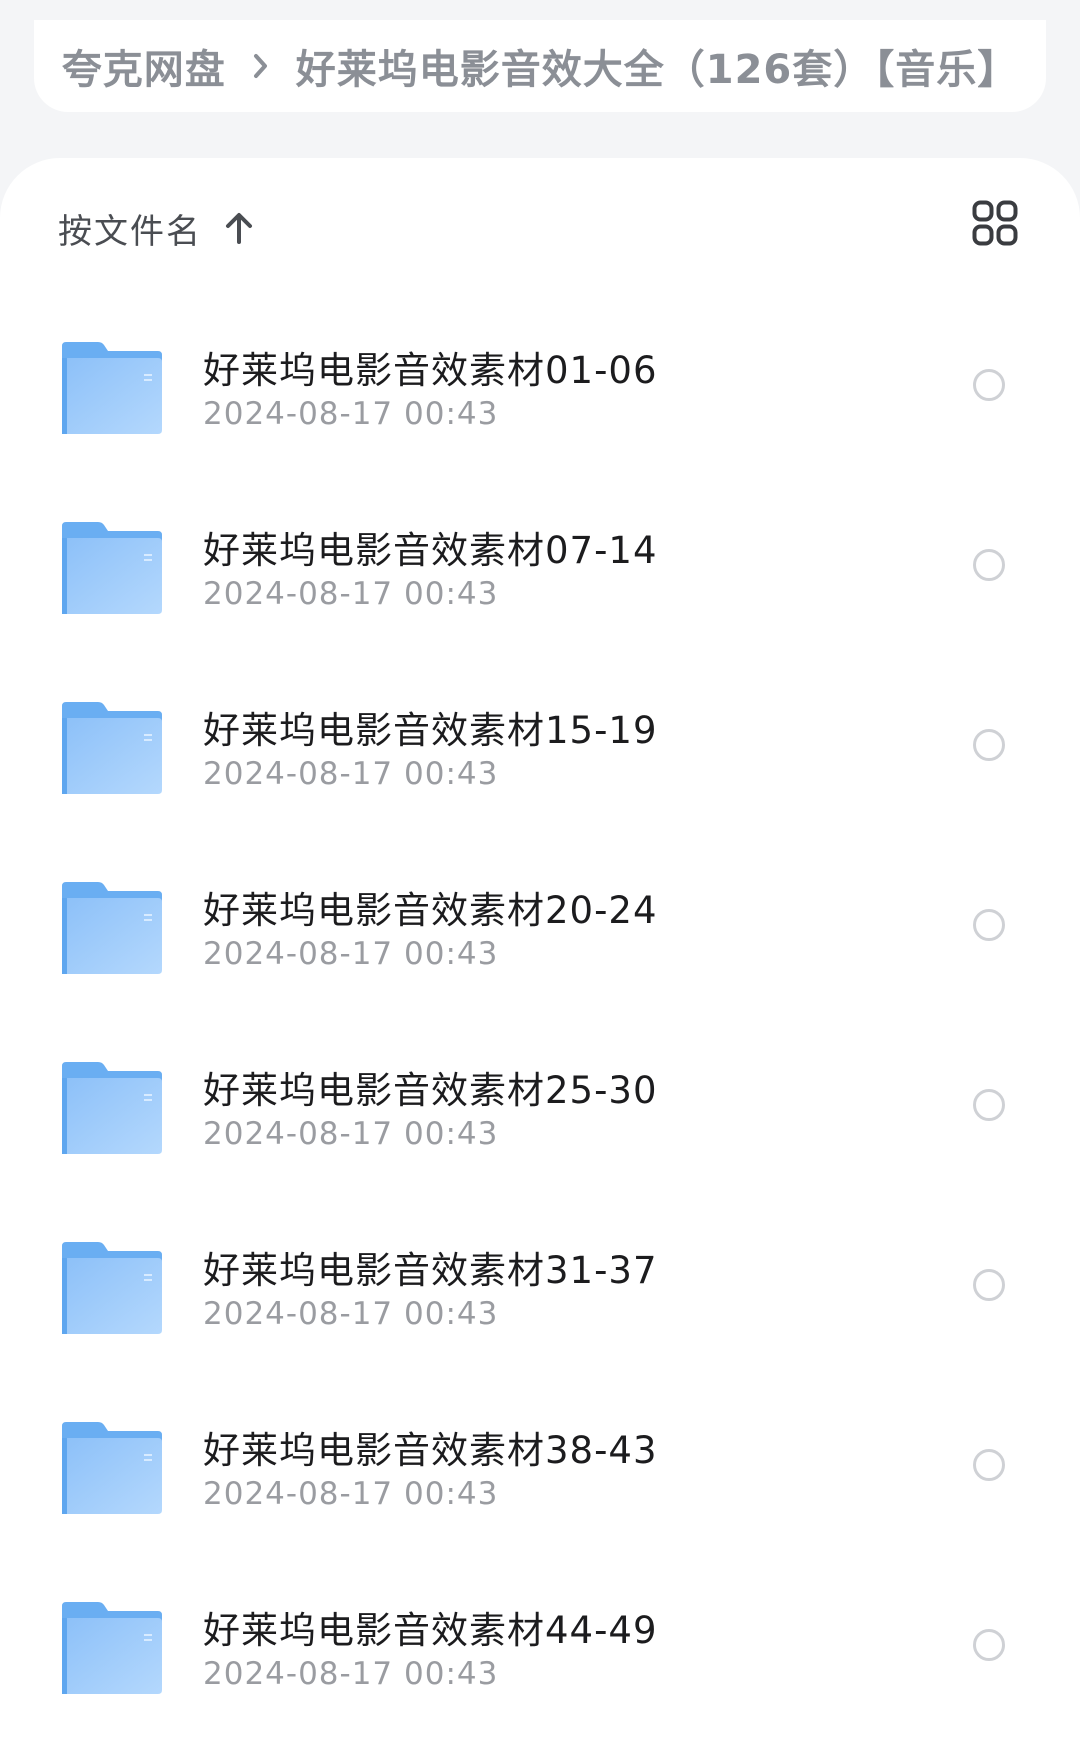 This screenshot has width=1080, height=1758. I want to click on file-name: 好莱坞电影音效素材15-19, so click(430, 730).